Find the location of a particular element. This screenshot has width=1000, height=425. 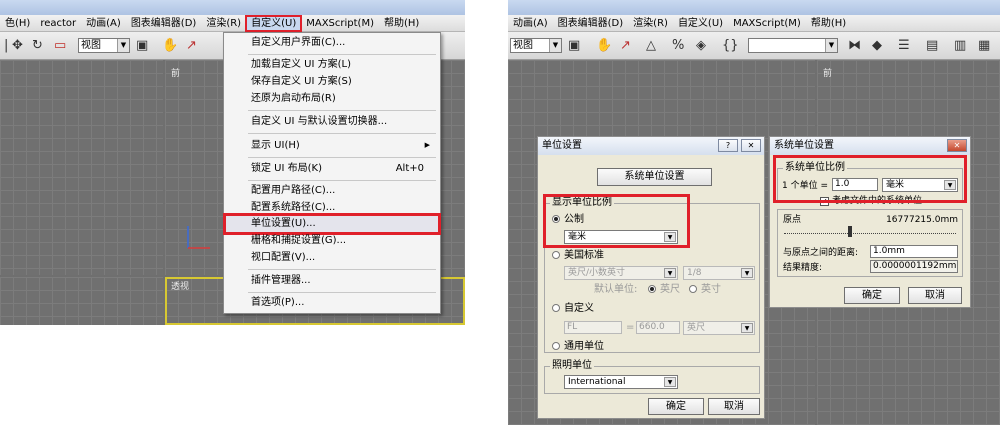

dialog-title: 系统单位设置 is located at coordinates (870, 146).